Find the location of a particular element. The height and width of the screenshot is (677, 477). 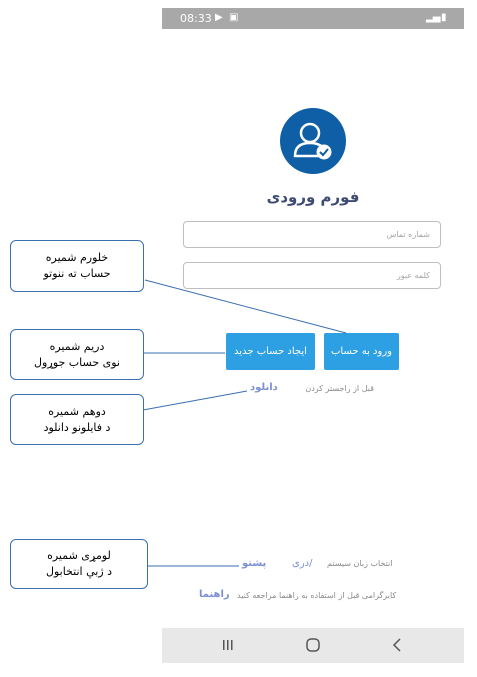

status-time: 08:33 is located at coordinates (196, 18).